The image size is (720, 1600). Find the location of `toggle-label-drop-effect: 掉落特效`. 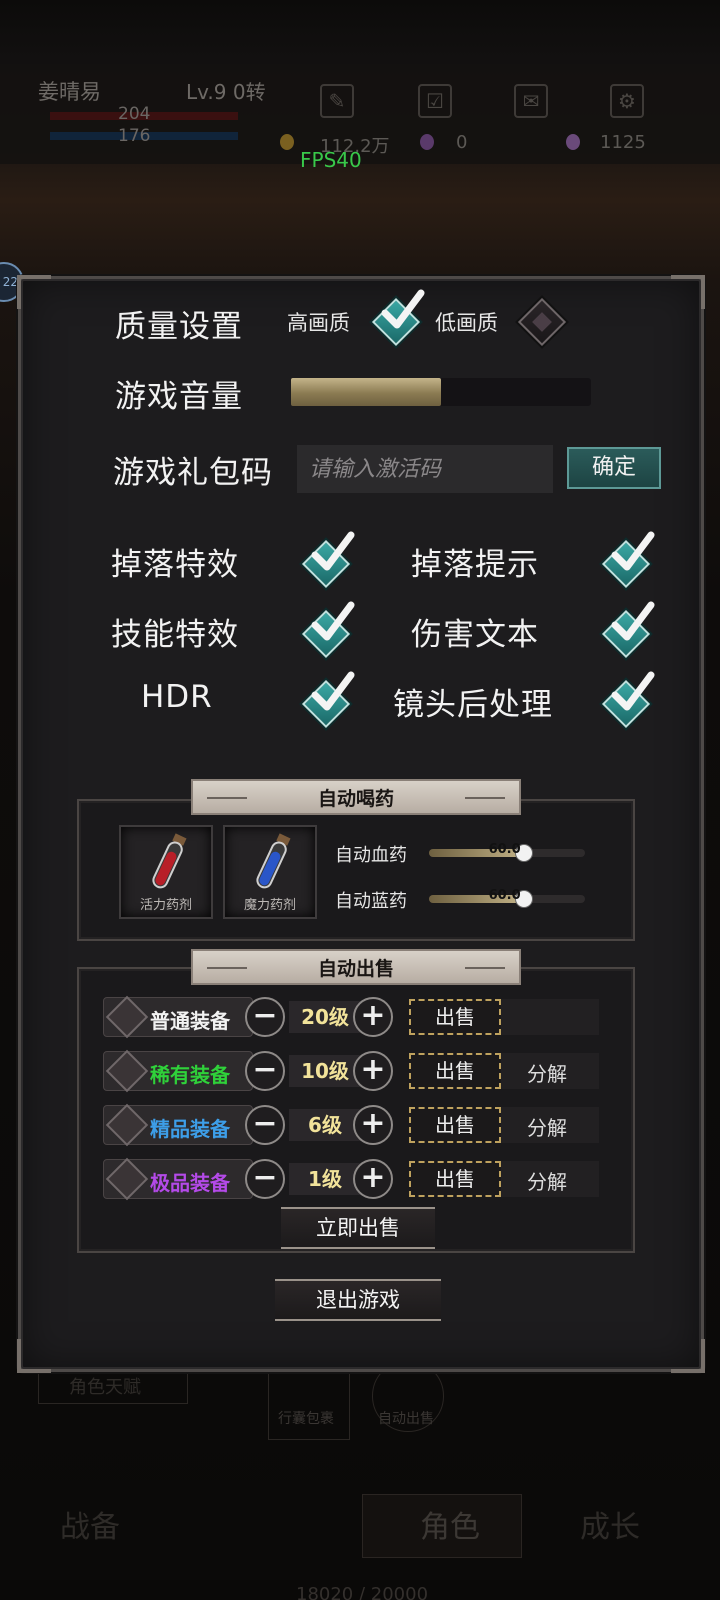

toggle-label-drop-effect: 掉落特效 is located at coordinates (175, 565).